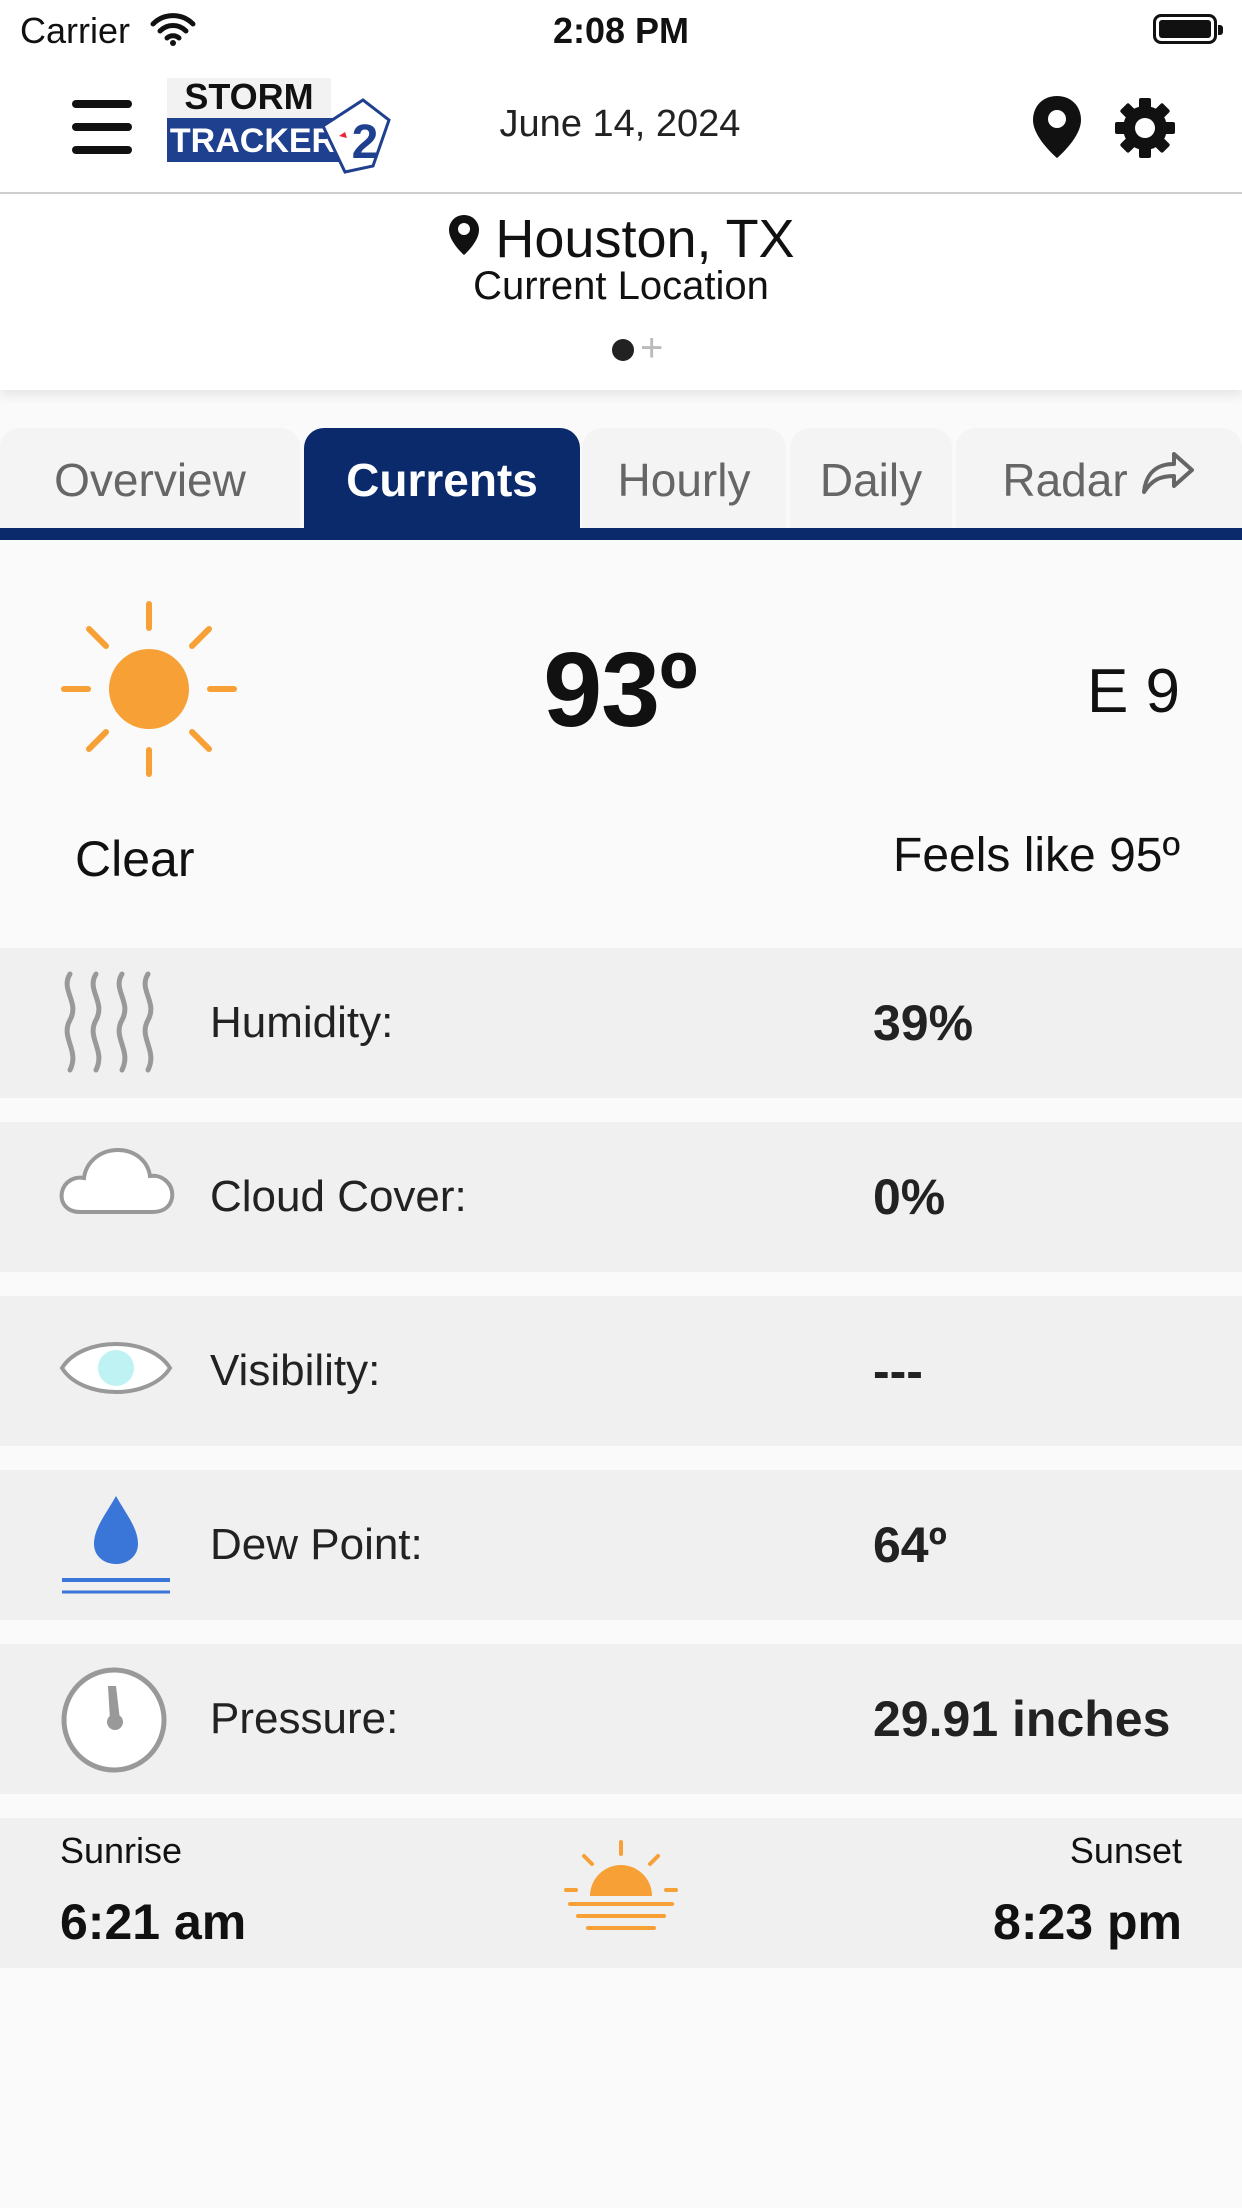  Describe the element at coordinates (1125, 1850) in the screenshot. I see `sunset-label: Sunset` at that location.